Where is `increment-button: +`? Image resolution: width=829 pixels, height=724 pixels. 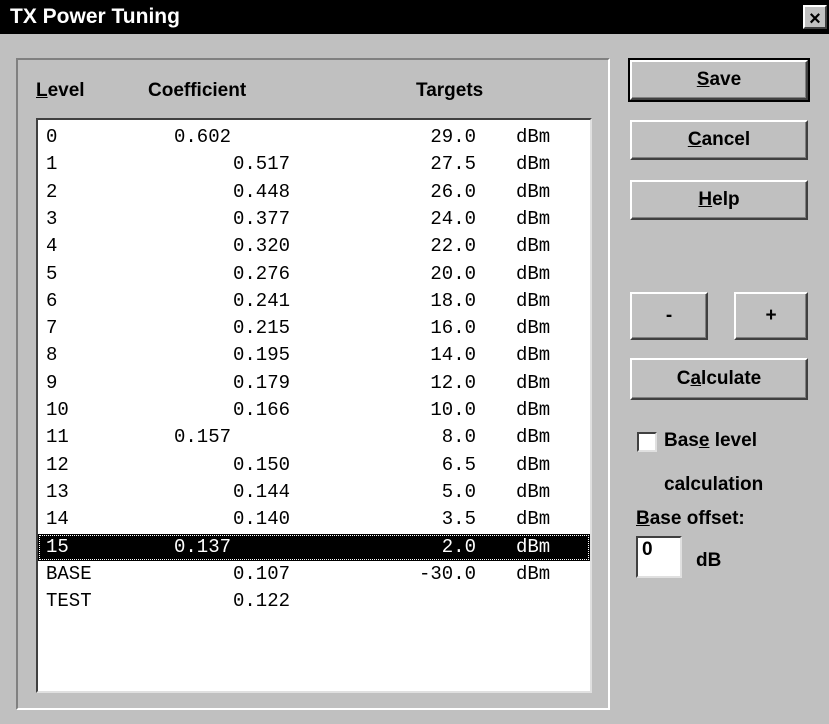
increment-button: + is located at coordinates (771, 316).